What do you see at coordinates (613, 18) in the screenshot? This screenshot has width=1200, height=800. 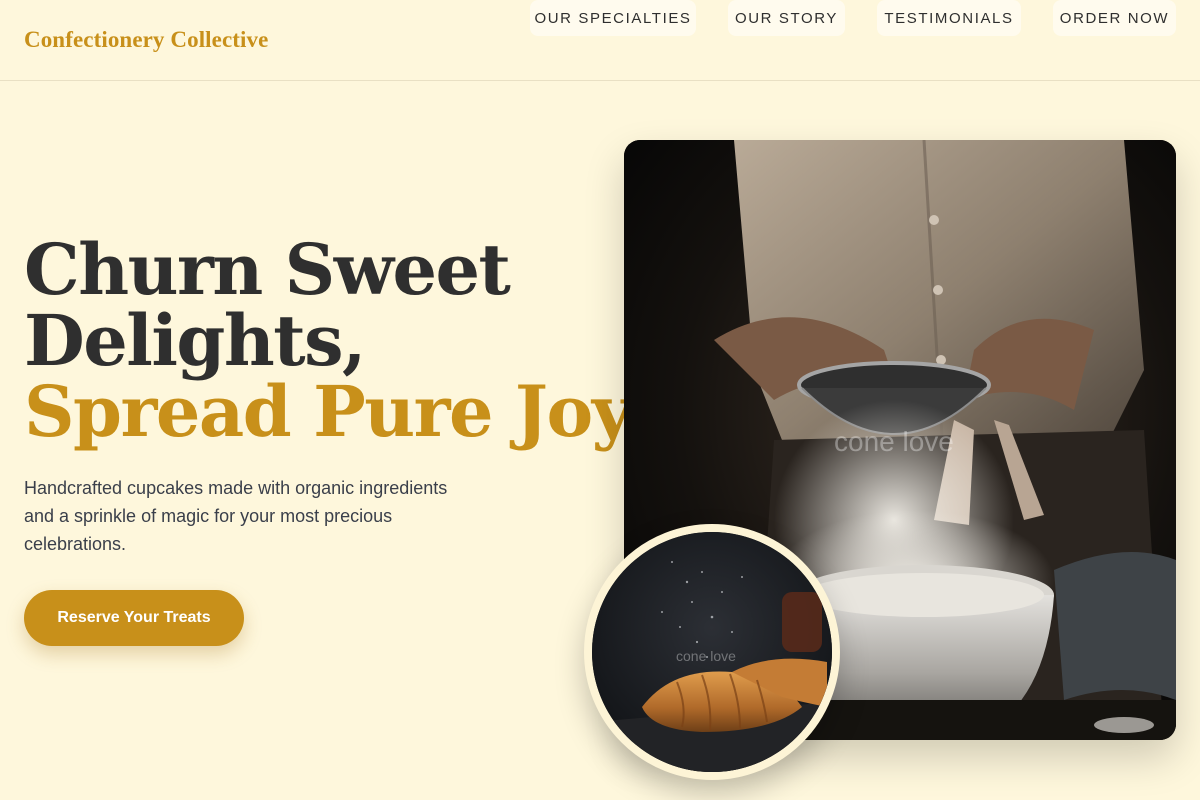 I see `nav-item-our-specialties: OUR SPECIALTIES` at bounding box center [613, 18].